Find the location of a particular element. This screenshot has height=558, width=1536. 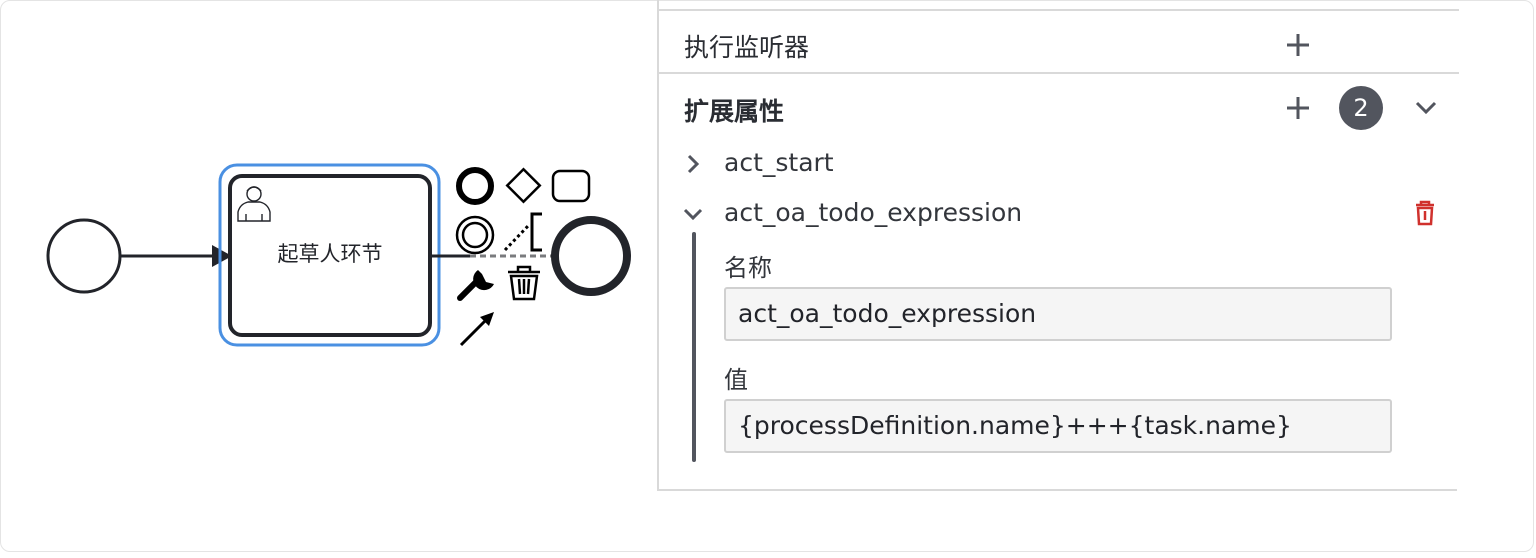

value-field-label: 值 is located at coordinates (736, 380).